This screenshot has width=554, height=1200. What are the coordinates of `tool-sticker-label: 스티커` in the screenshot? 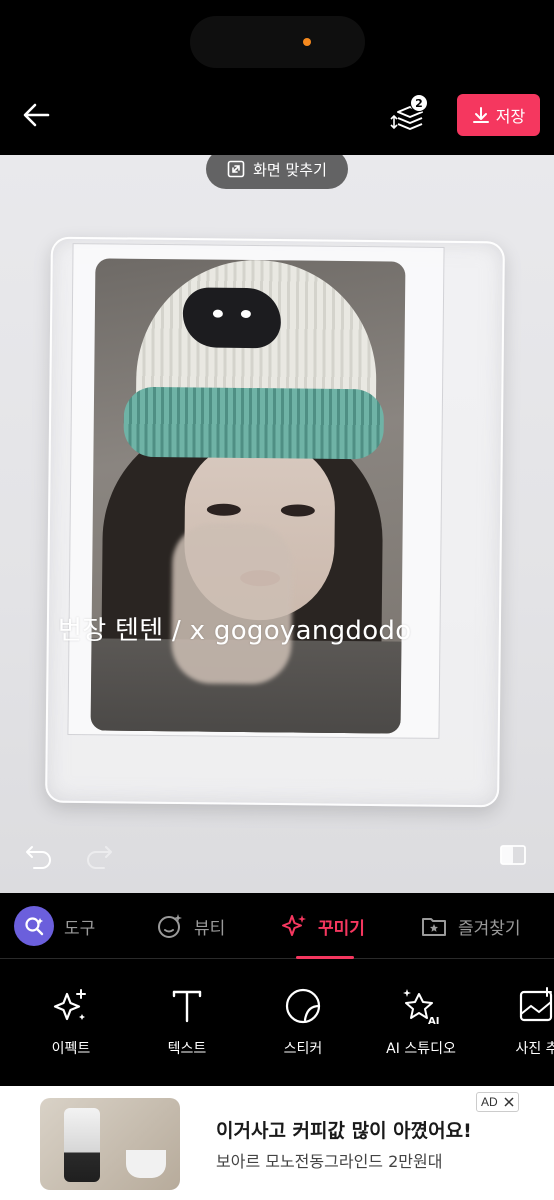 It's located at (303, 1049).